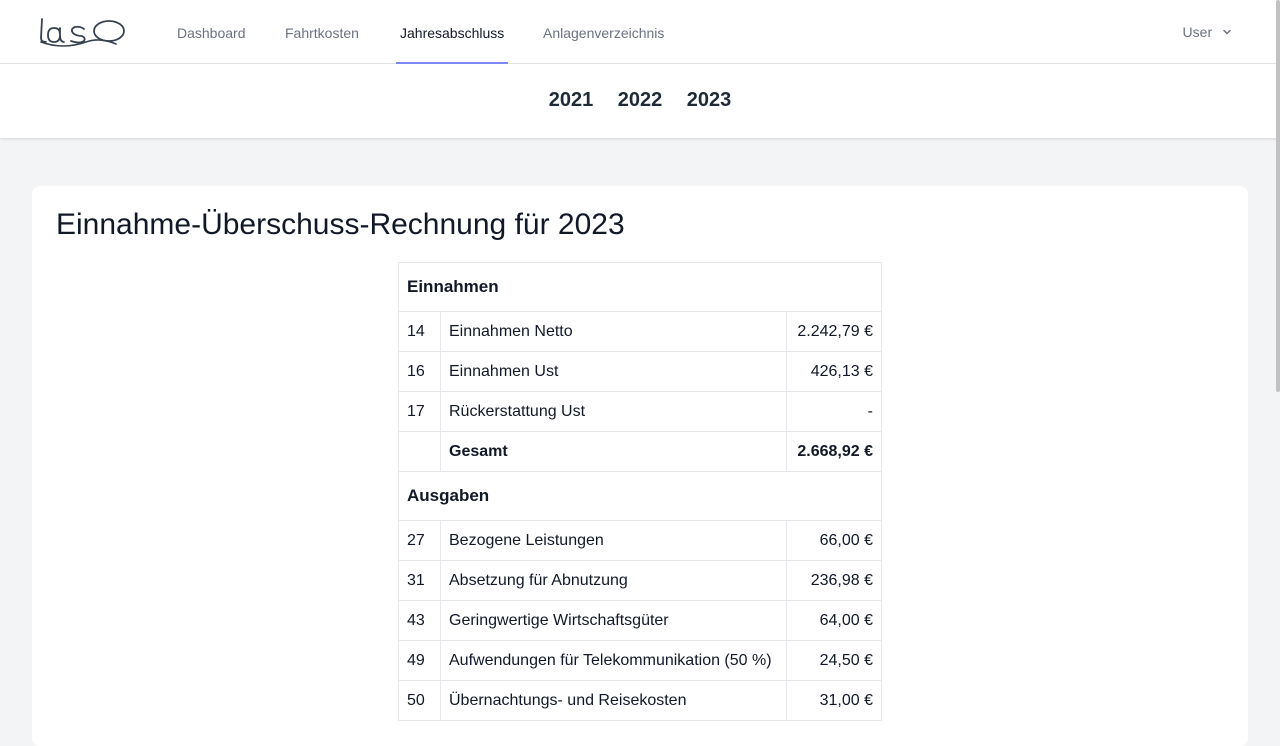  I want to click on line-label: Übernachtungs- und Reisekosten, so click(613, 700).